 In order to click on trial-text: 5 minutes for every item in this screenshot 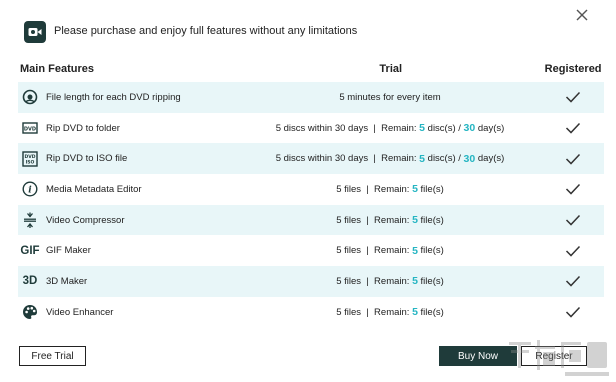, I will do `click(390, 97)`.